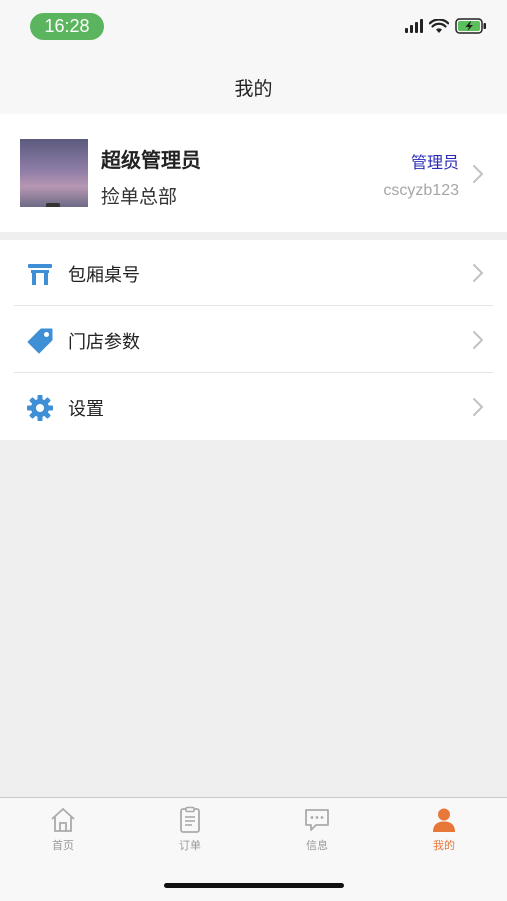  I want to click on menu-item-table-number: 包厢桌号, so click(253, 273).